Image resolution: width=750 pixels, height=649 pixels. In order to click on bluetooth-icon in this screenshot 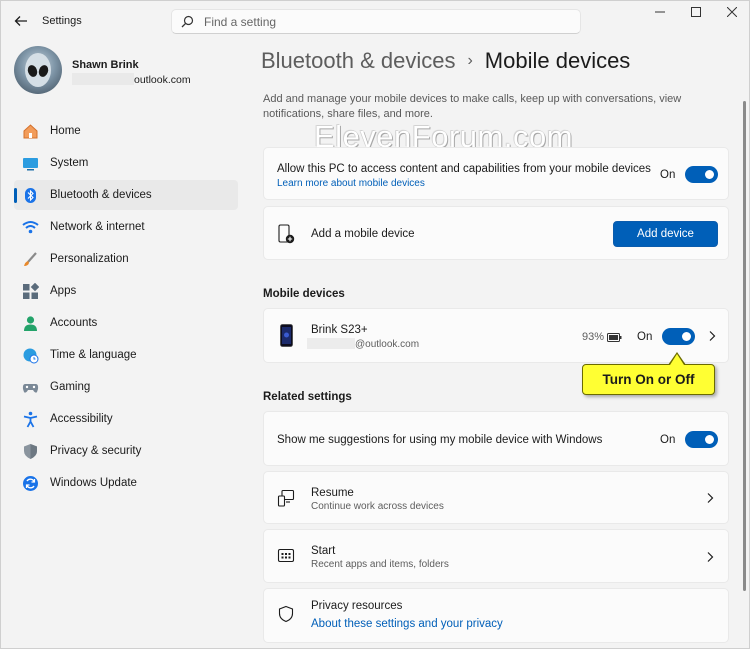, I will do `click(30, 195)`.